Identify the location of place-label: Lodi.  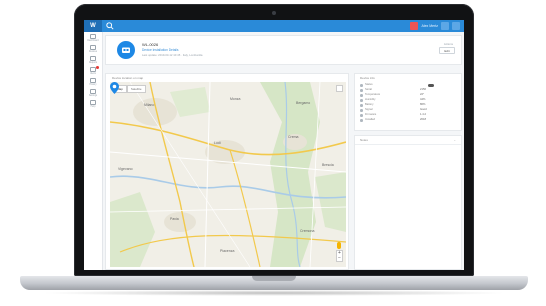
(217, 143).